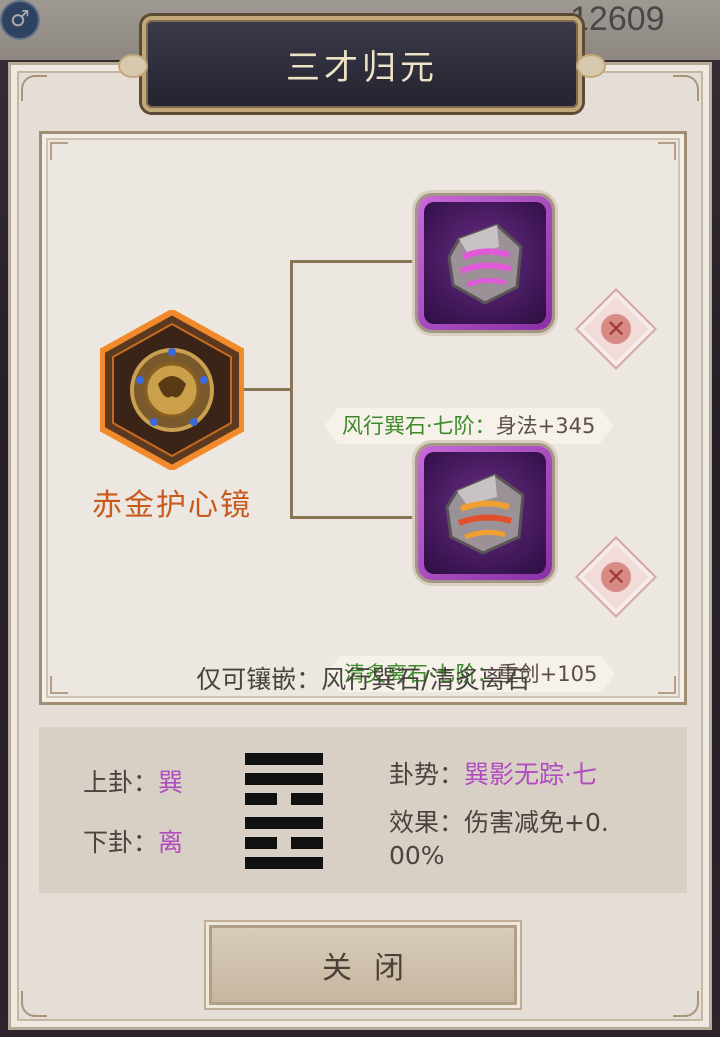 Image resolution: width=720 pixels, height=1037 pixels. Describe the element at coordinates (171, 782) in the screenshot. I see `upper-trigram-value: 巽` at that location.